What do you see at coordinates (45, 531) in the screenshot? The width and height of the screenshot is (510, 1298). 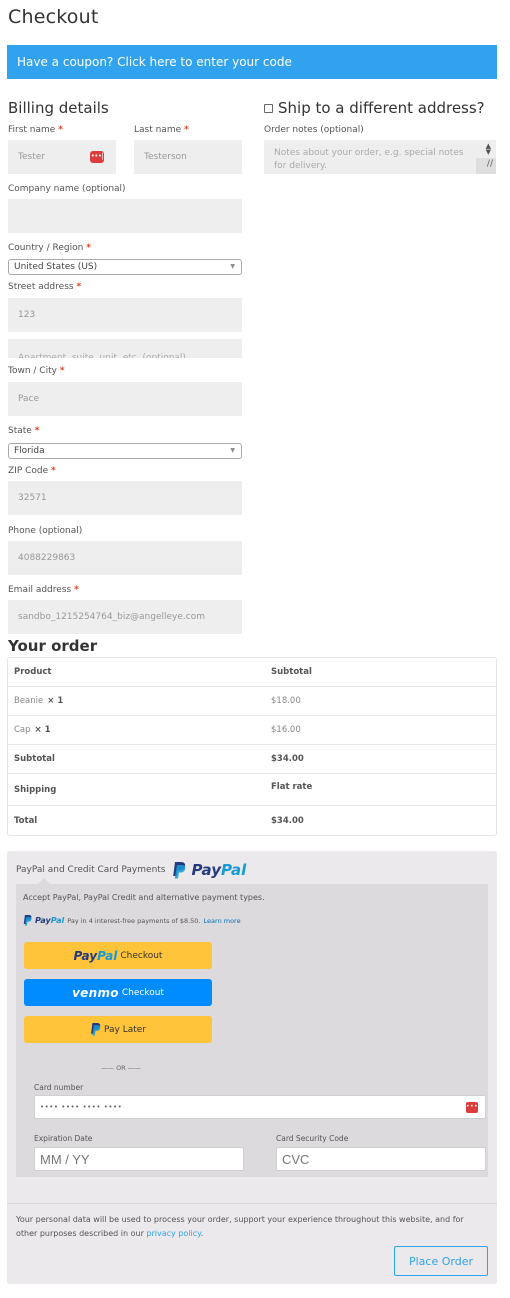 I see `phone-label: Phone (optional)` at bounding box center [45, 531].